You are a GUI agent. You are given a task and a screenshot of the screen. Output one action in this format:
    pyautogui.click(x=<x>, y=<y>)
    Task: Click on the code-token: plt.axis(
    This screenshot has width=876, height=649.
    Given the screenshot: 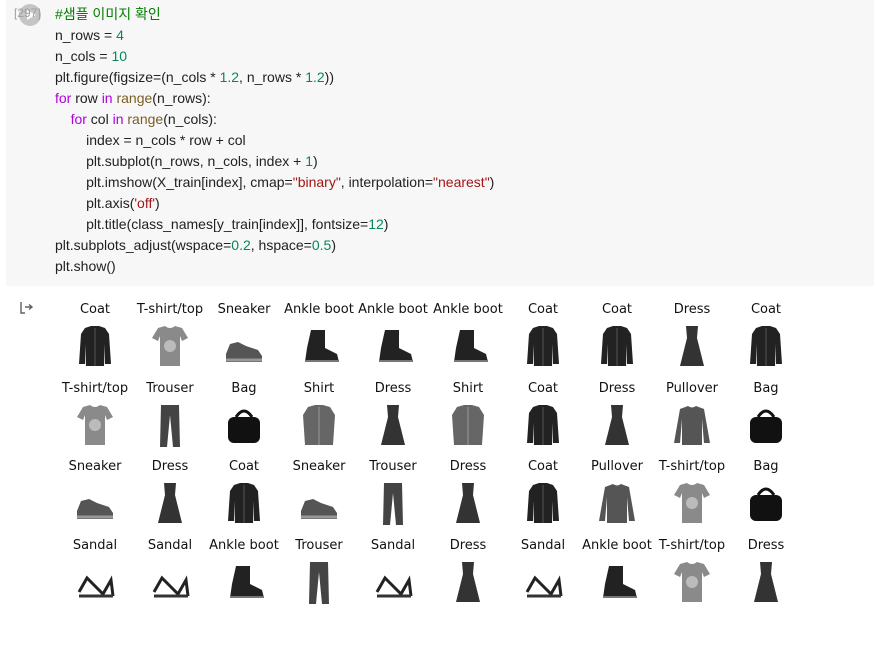 What is the action you would take?
    pyautogui.click(x=95, y=203)
    